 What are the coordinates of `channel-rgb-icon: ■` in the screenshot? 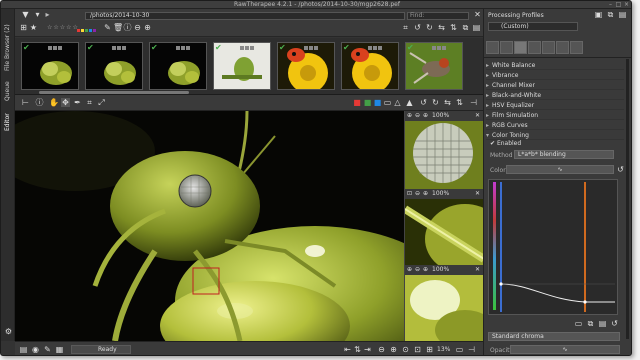 It's located at (357, 102).